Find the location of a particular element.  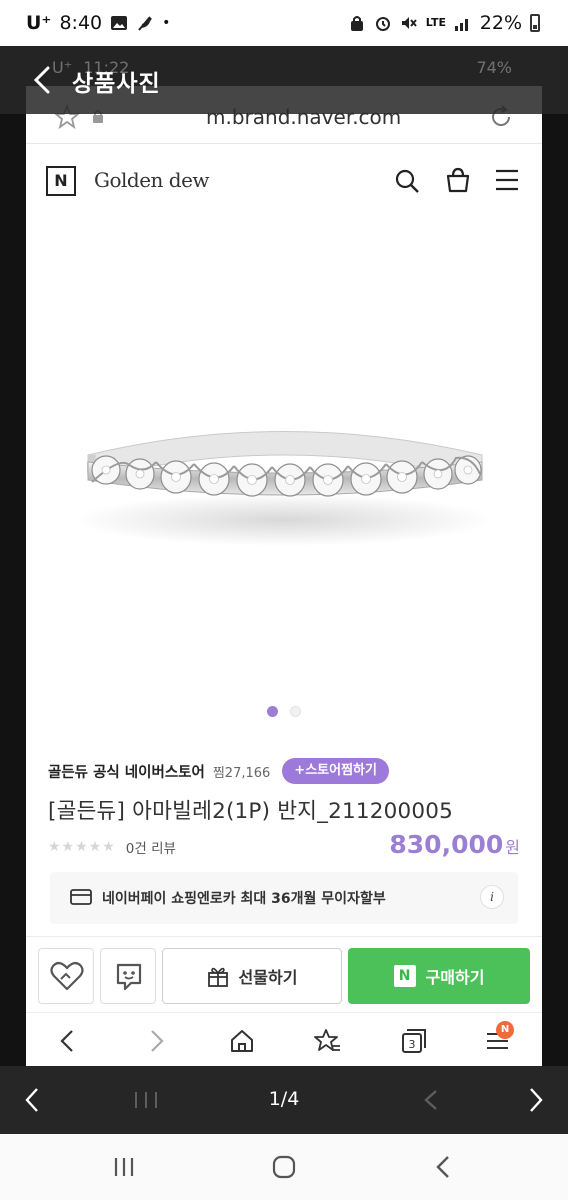

menu-icon is located at coordinates (507, 180).